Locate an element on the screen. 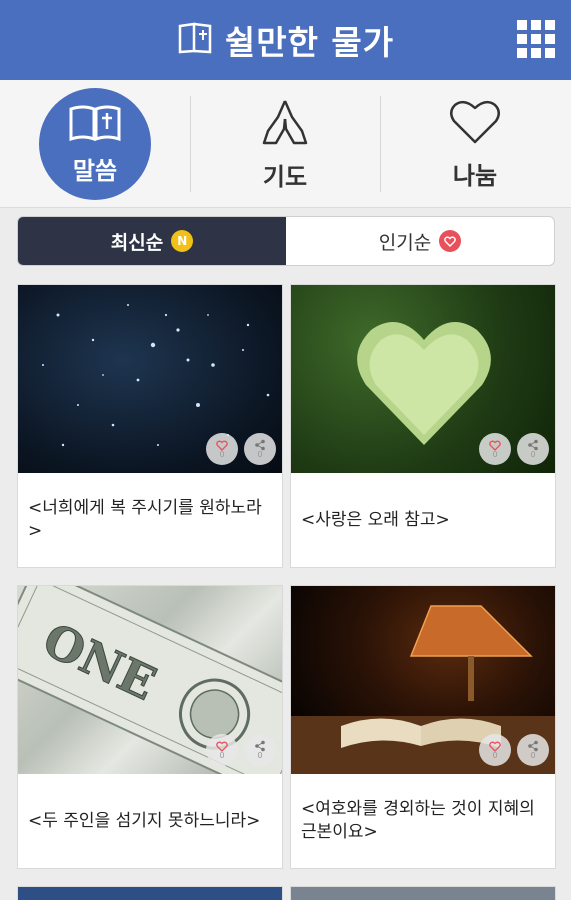  card: 0 0 <여호와를 경외하는 것이 지혜의 근본이요> is located at coordinates (423, 727).